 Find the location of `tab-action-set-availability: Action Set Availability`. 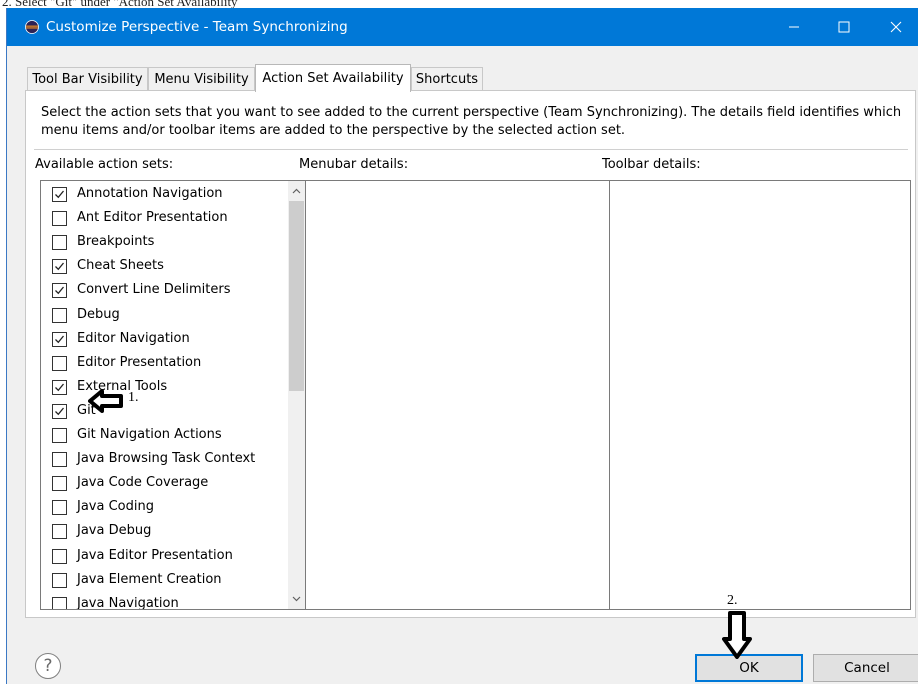

tab-action-set-availability: Action Set Availability is located at coordinates (333, 78).